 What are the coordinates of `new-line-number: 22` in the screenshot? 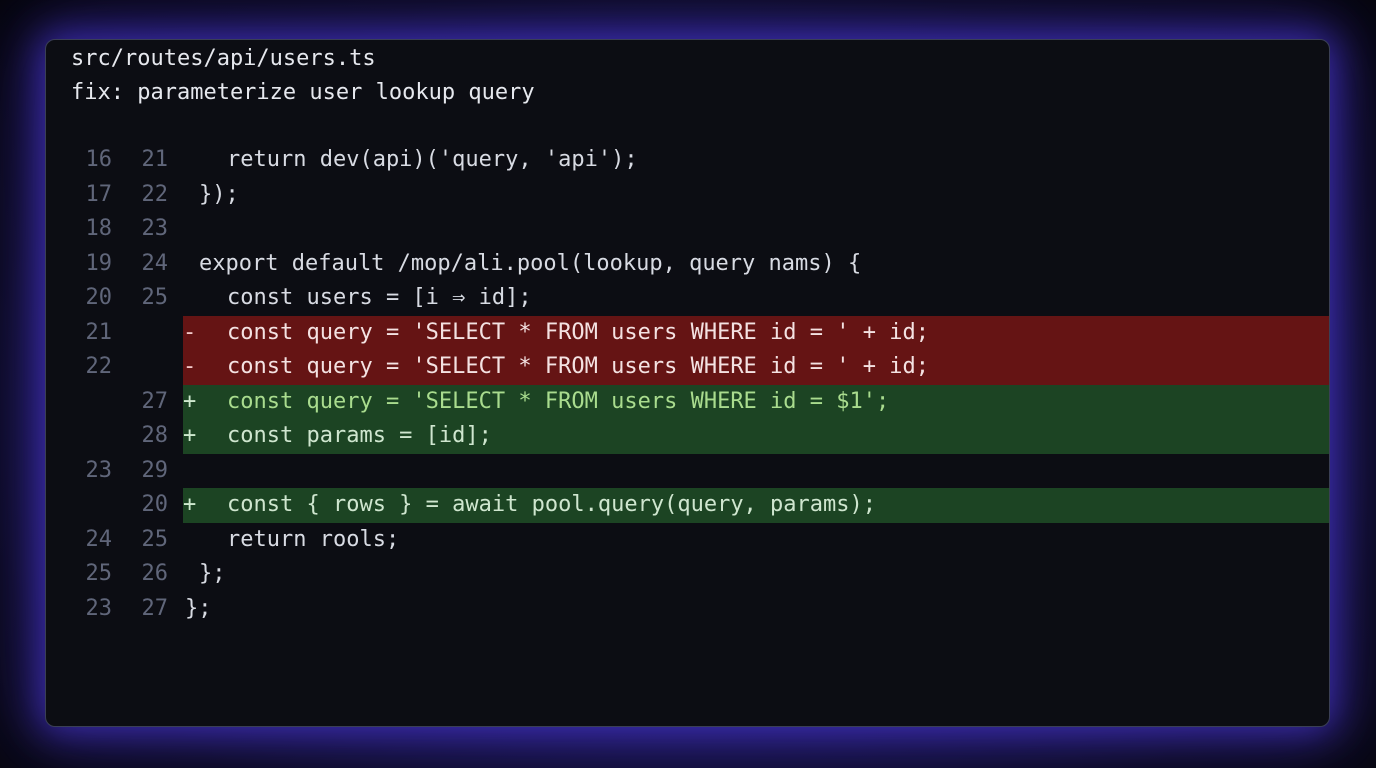 It's located at (155, 194).